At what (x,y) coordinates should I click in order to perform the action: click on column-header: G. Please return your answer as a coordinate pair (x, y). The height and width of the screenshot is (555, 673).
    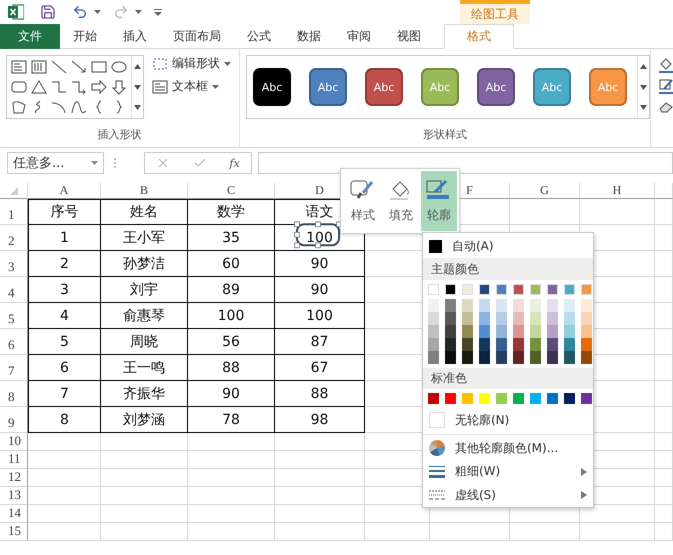
    Looking at the image, I should click on (544, 190).